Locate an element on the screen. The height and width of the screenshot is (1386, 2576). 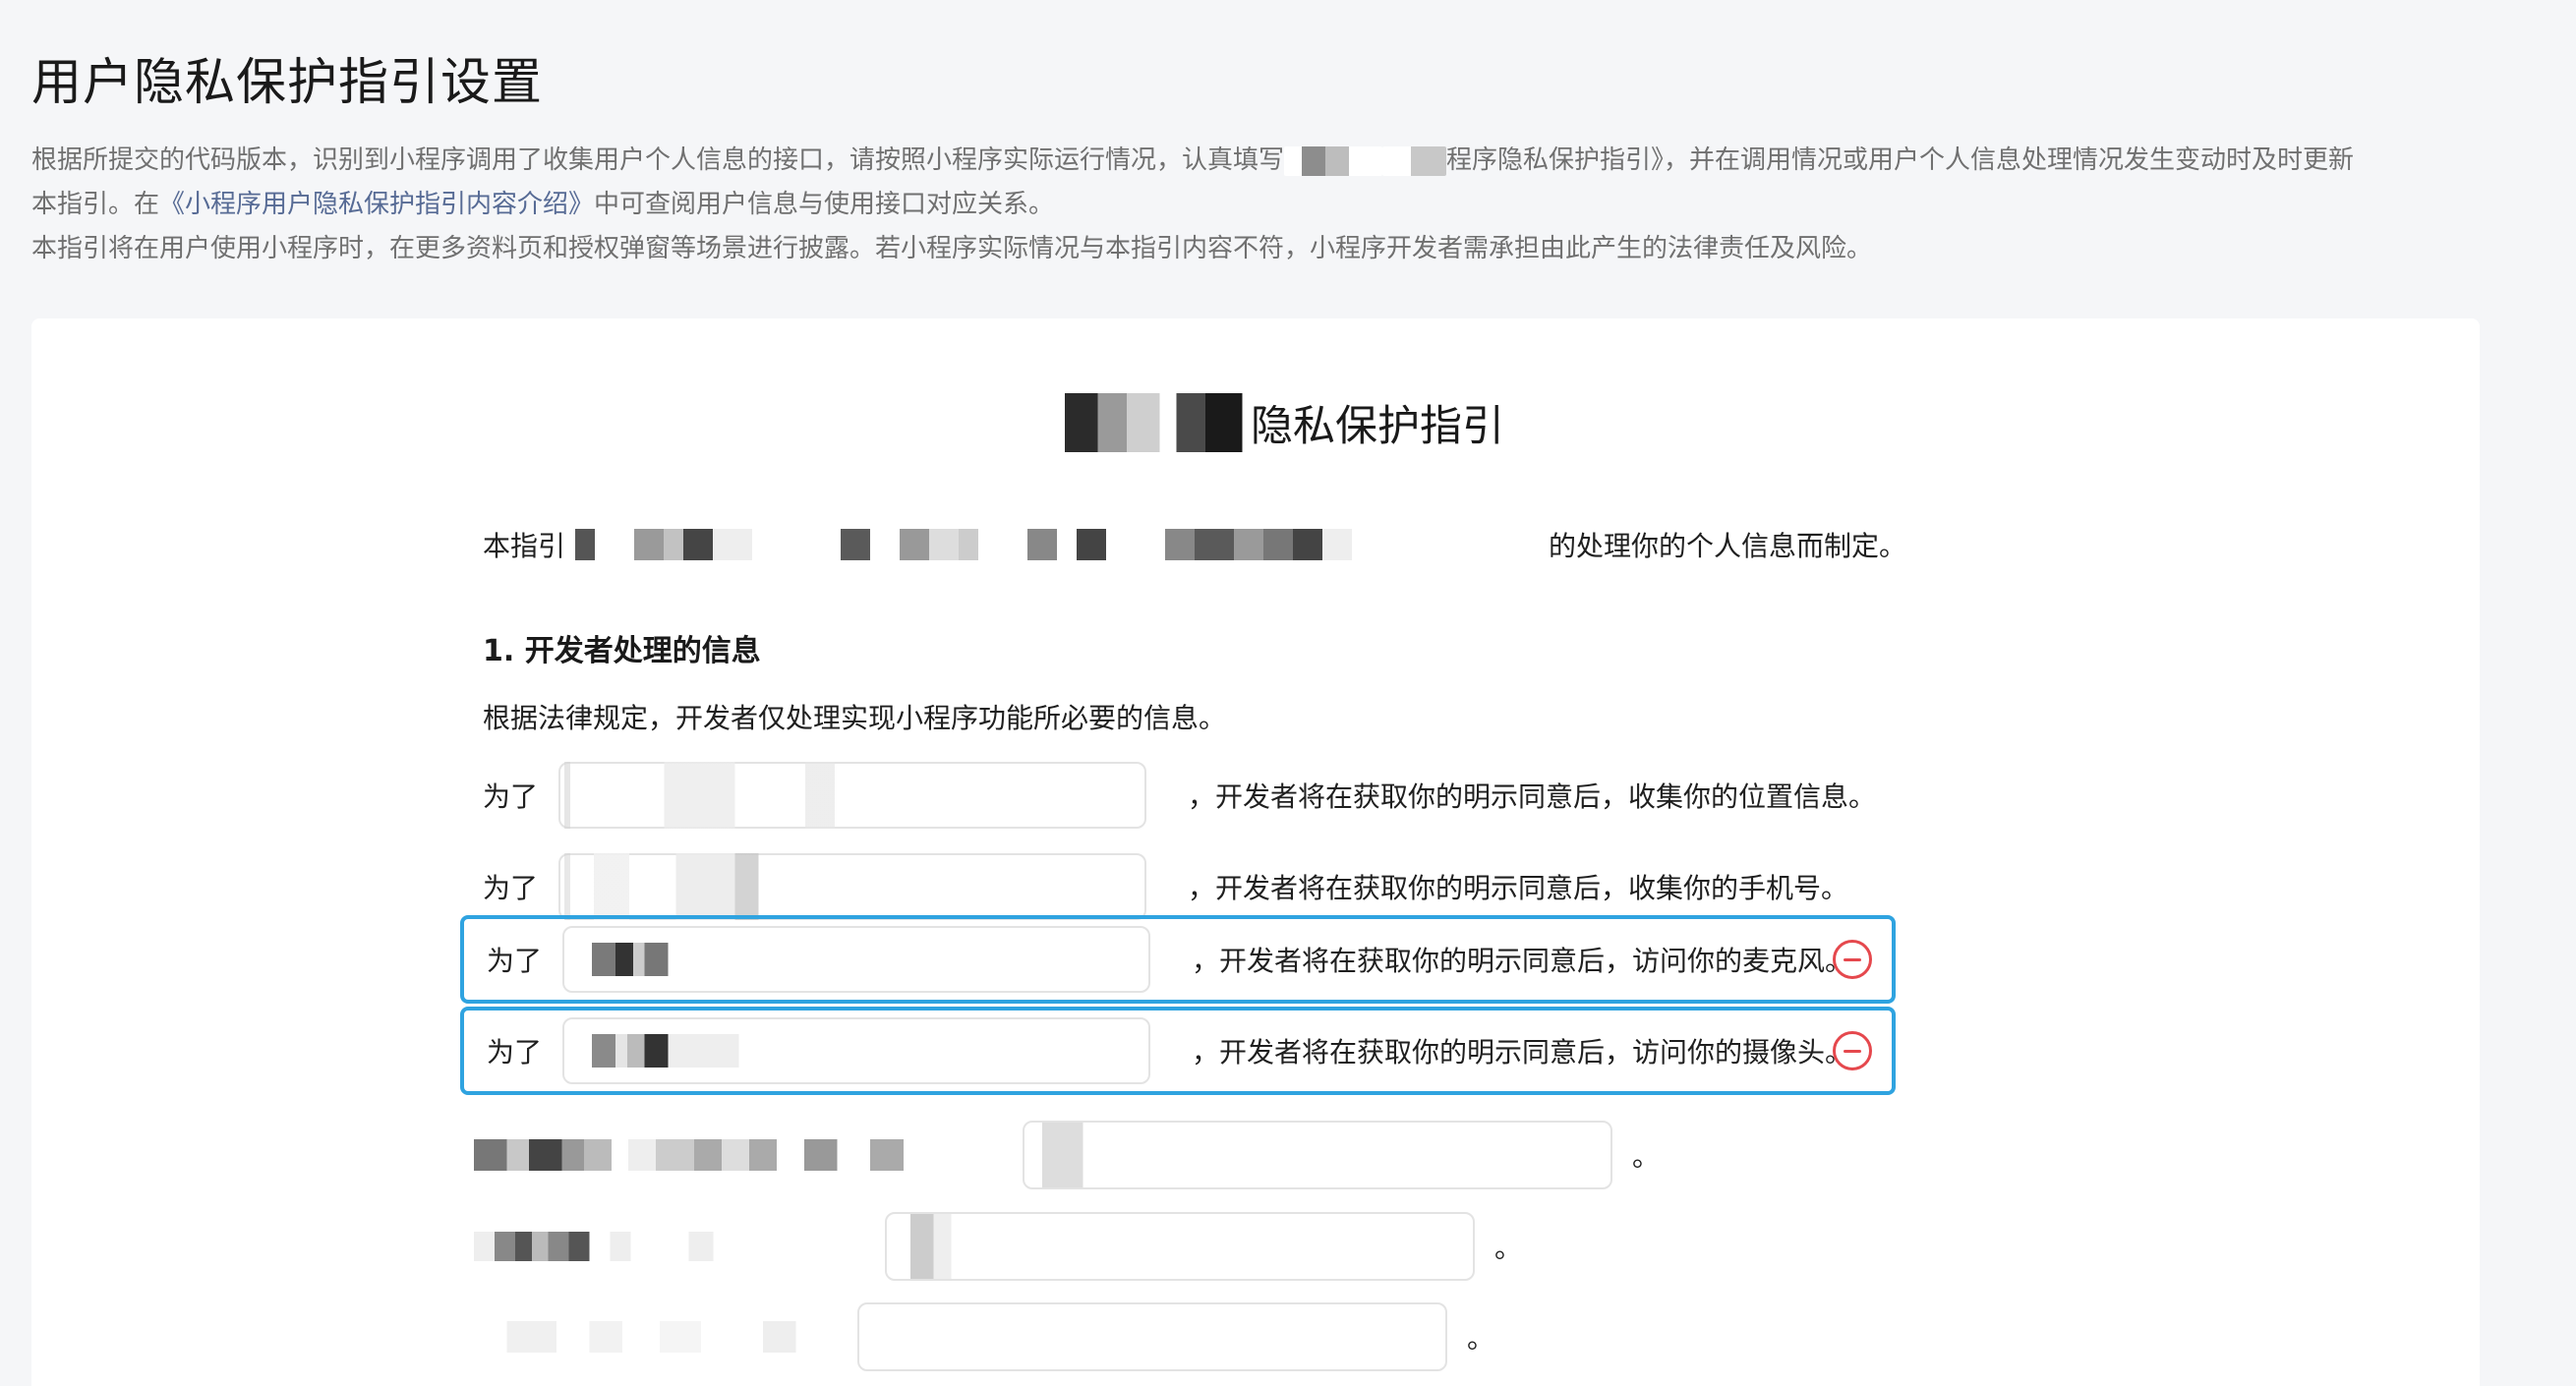
info-row-extra-2: 。 is located at coordinates (1019, 1246).